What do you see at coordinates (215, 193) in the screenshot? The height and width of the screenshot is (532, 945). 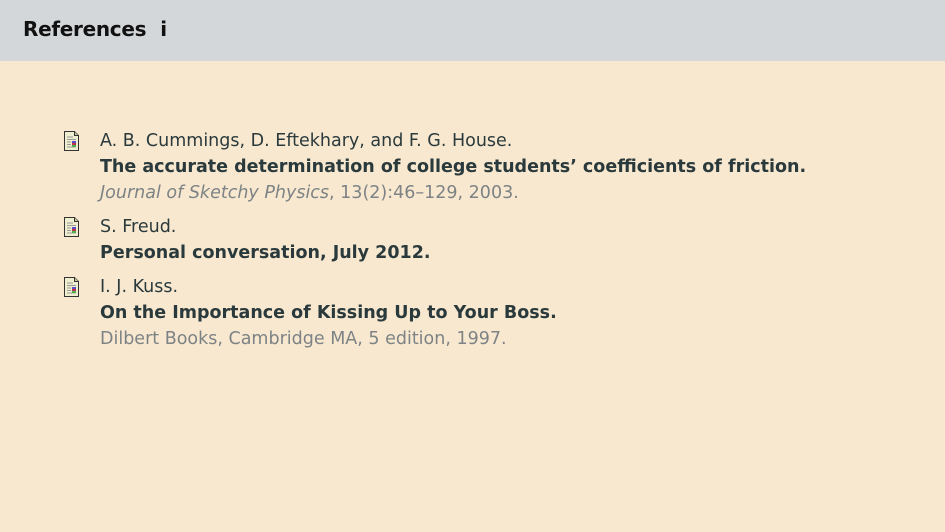 I see `journal-name: Journal of Sketchy Physics` at bounding box center [215, 193].